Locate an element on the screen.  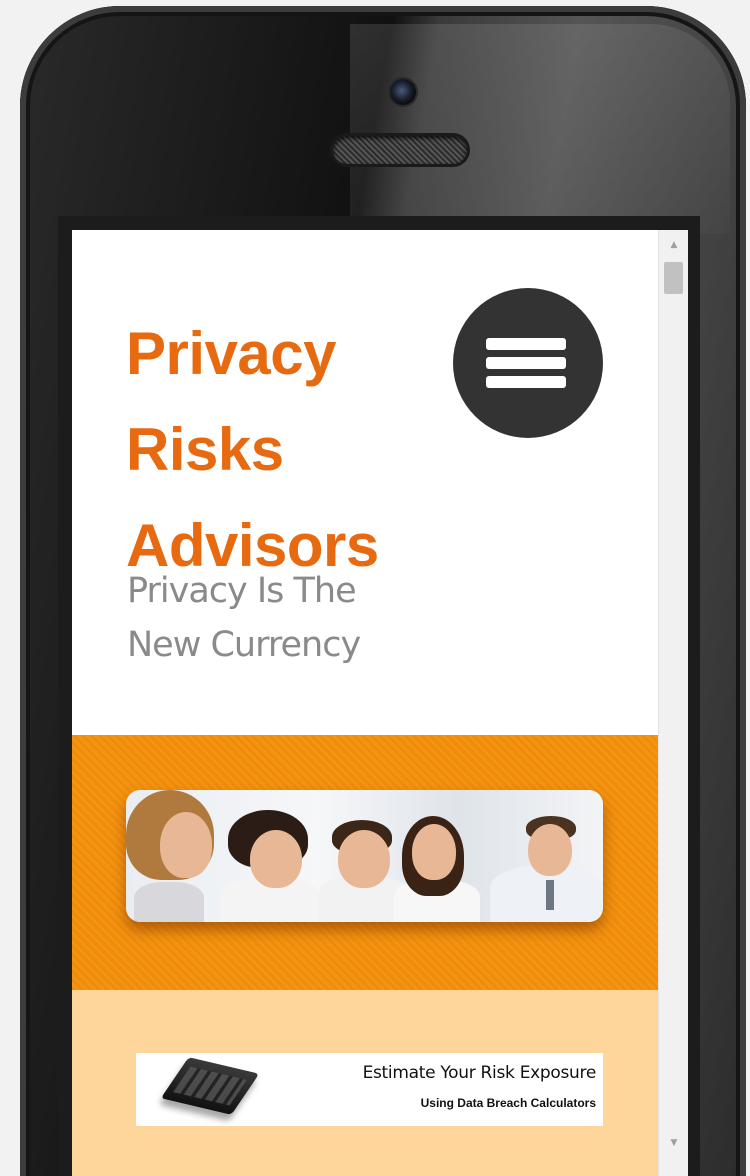
tagline-line: Privacy Is The is located at coordinates (242, 591).